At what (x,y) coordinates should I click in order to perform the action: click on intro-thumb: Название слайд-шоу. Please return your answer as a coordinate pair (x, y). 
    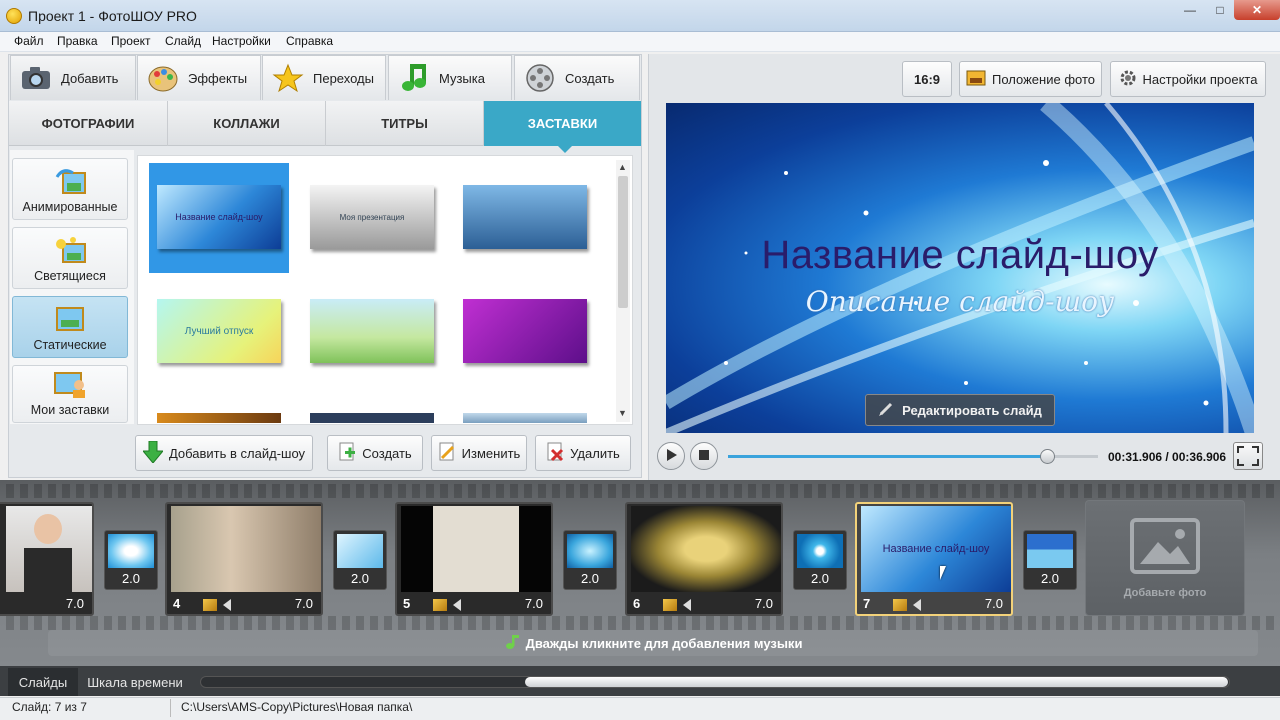
    Looking at the image, I should click on (219, 217).